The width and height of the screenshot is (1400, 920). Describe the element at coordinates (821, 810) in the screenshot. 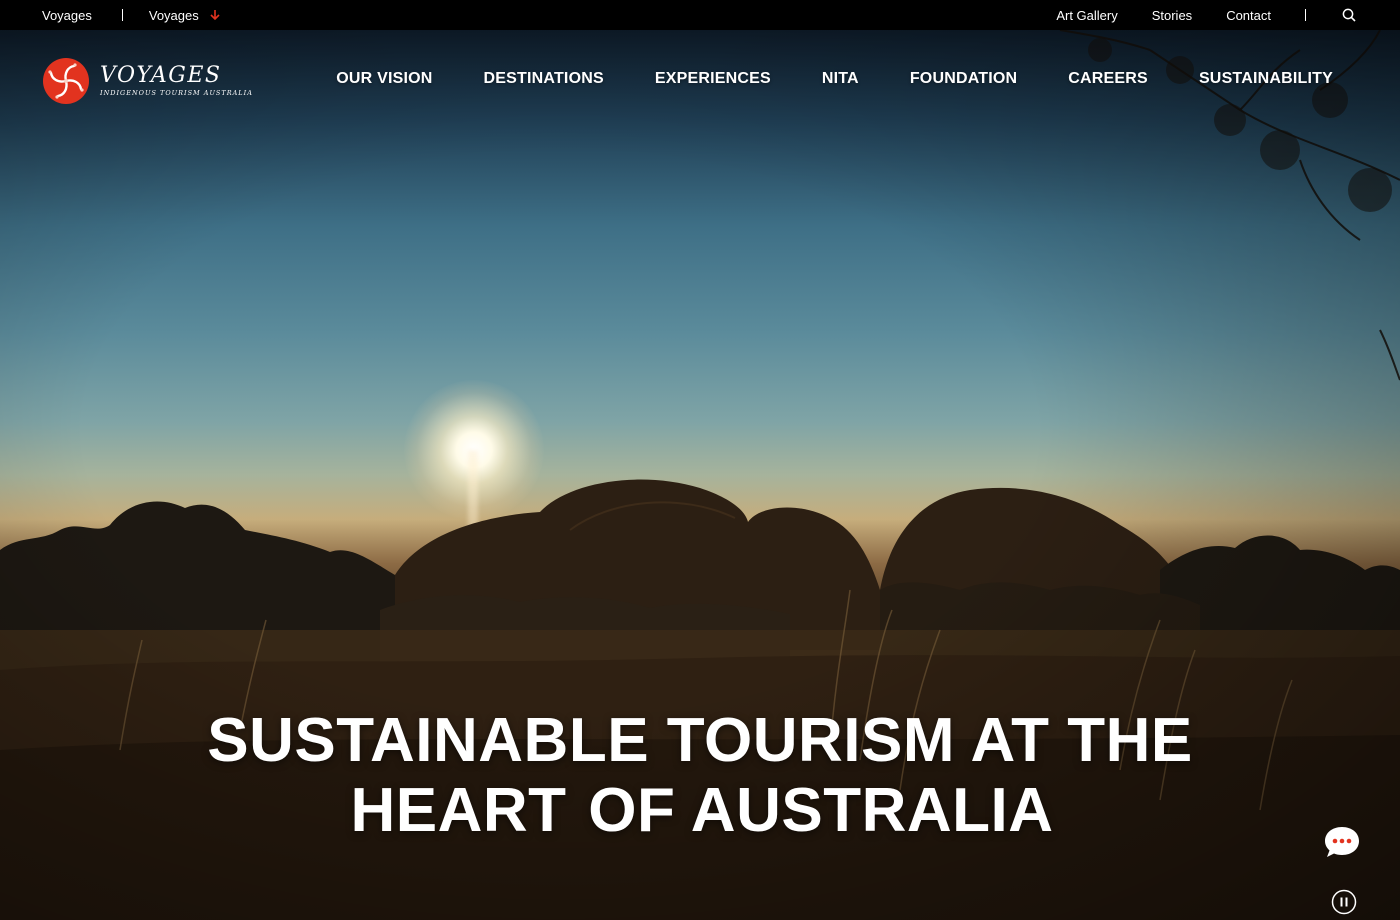

I see `headline-line-2-rest: OF AUSTRALIA` at that location.